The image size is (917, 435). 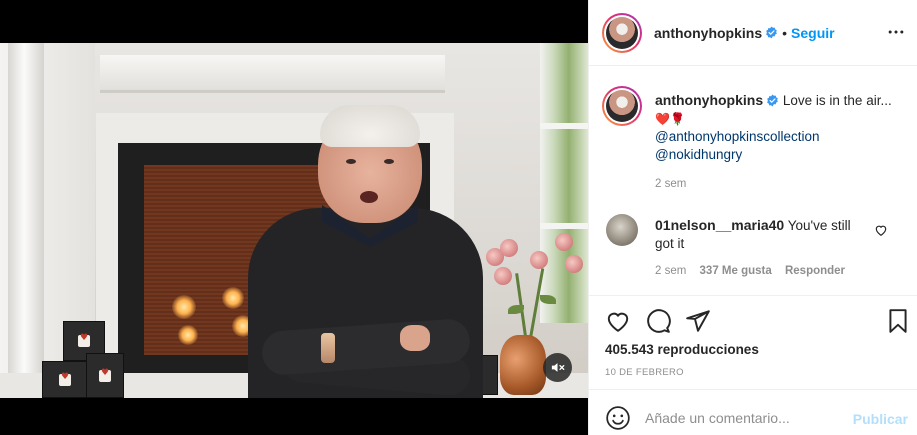 I want to click on comment-meta: 2 sem 337 Me gusta Responder, so click(x=755, y=271).